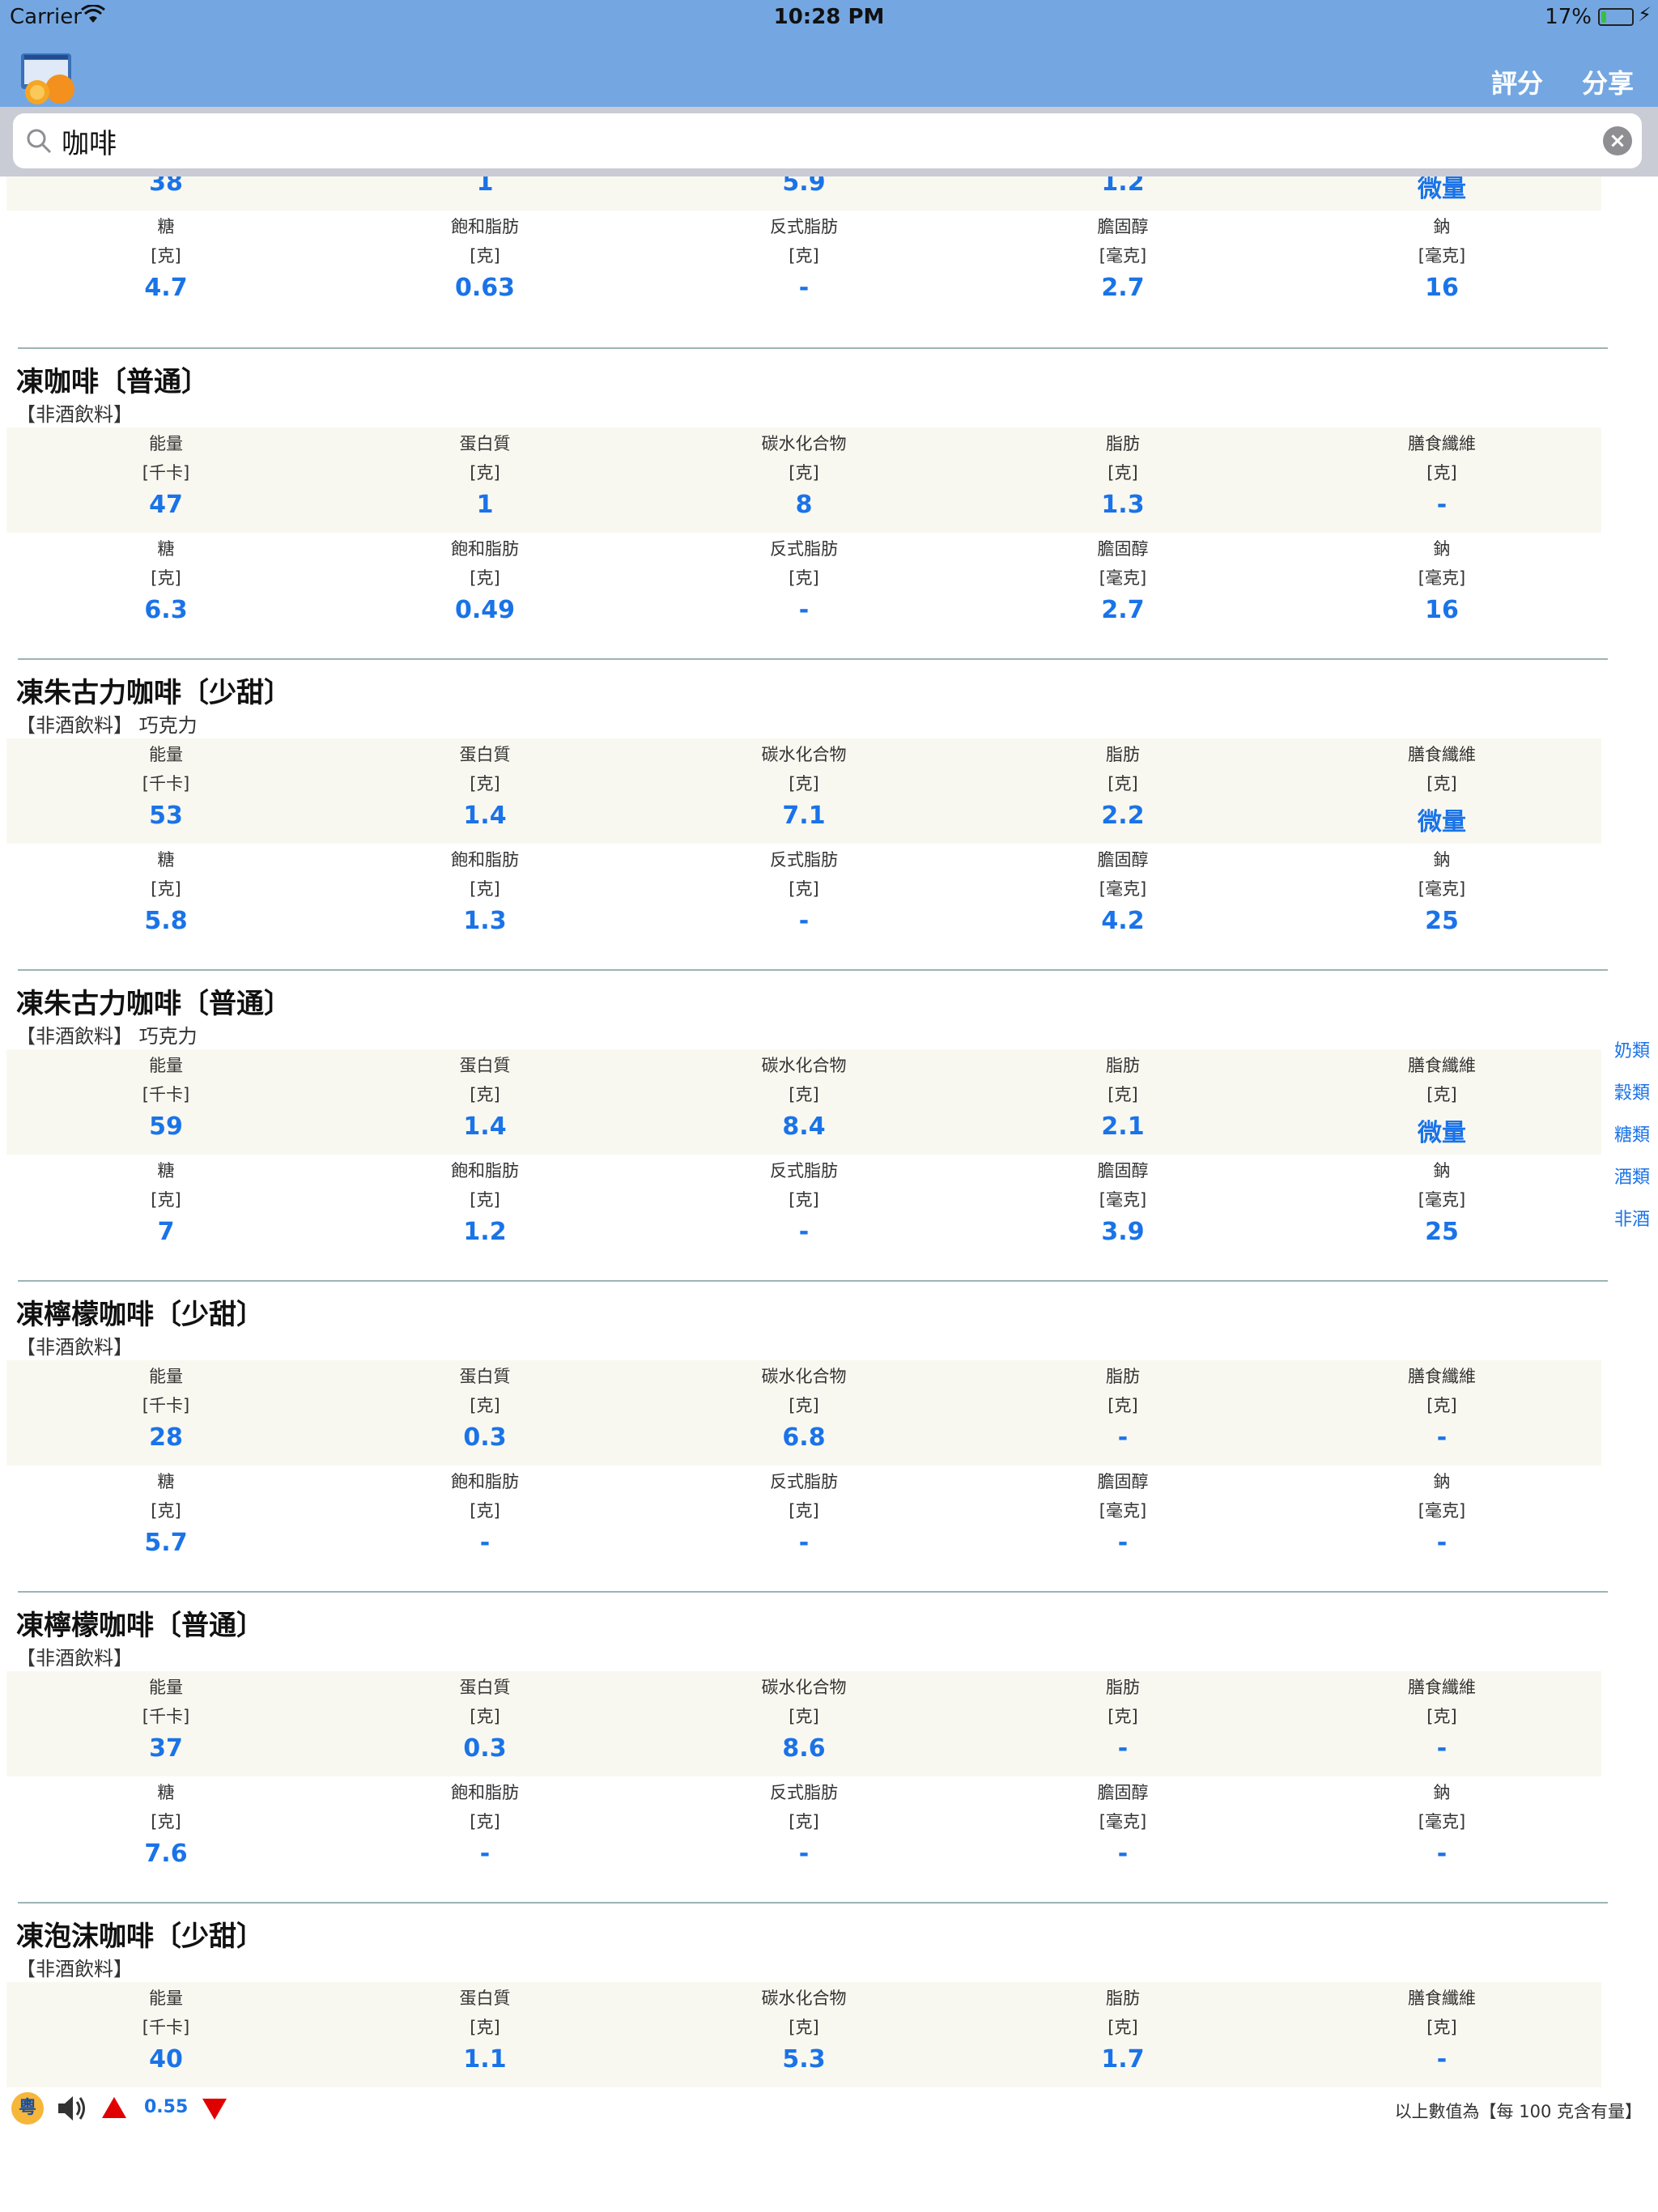 The image size is (1658, 2212). I want to click on nutrient-cell: 5.9, so click(803, 194).